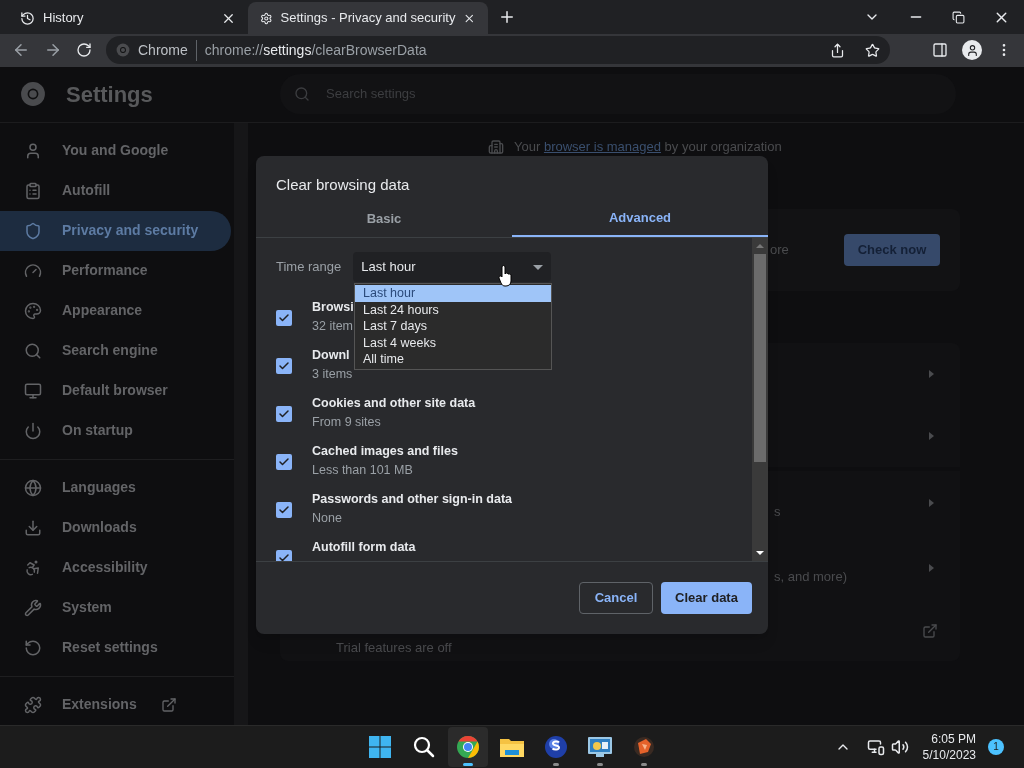 Image resolution: width=1024 pixels, height=768 pixels. What do you see at coordinates (241, 423) in the screenshot?
I see `sidebar-scrollbar` at bounding box center [241, 423].